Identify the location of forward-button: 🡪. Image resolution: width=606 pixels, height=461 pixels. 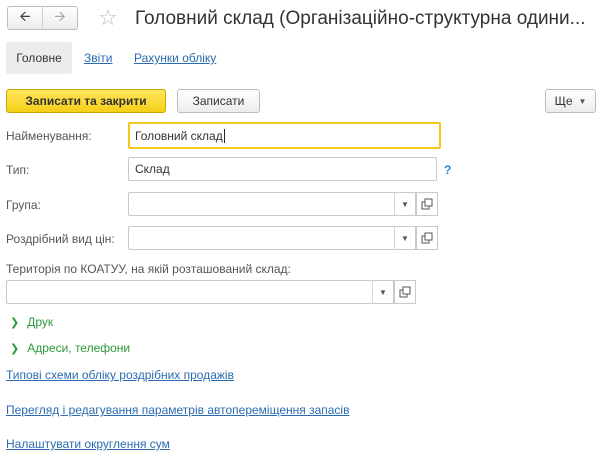
(59, 18).